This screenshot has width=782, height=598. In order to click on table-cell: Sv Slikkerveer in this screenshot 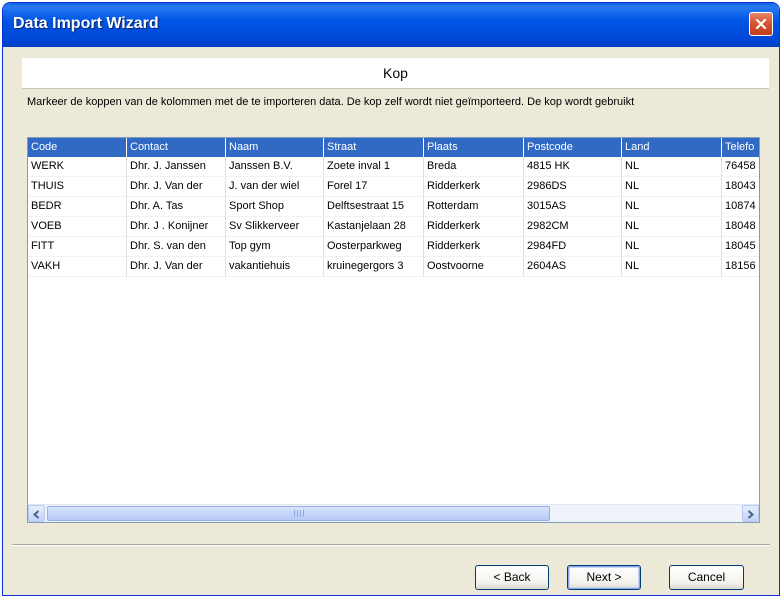, I will do `click(275, 227)`.